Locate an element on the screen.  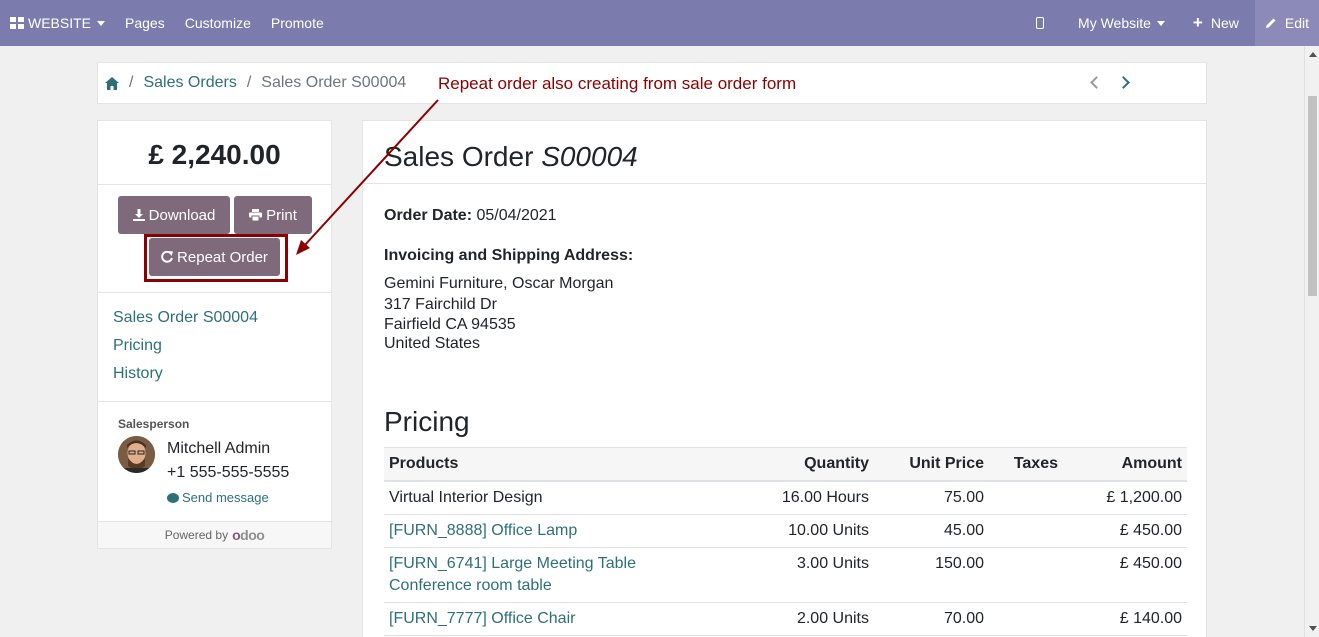
order-number: S00004 is located at coordinates (589, 156).